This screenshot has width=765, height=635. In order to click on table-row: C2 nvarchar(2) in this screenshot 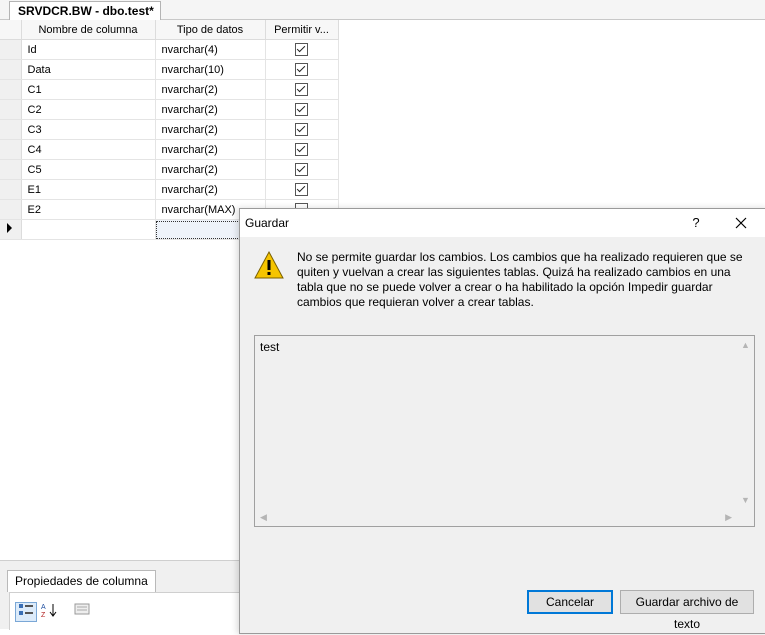, I will do `click(169, 109)`.